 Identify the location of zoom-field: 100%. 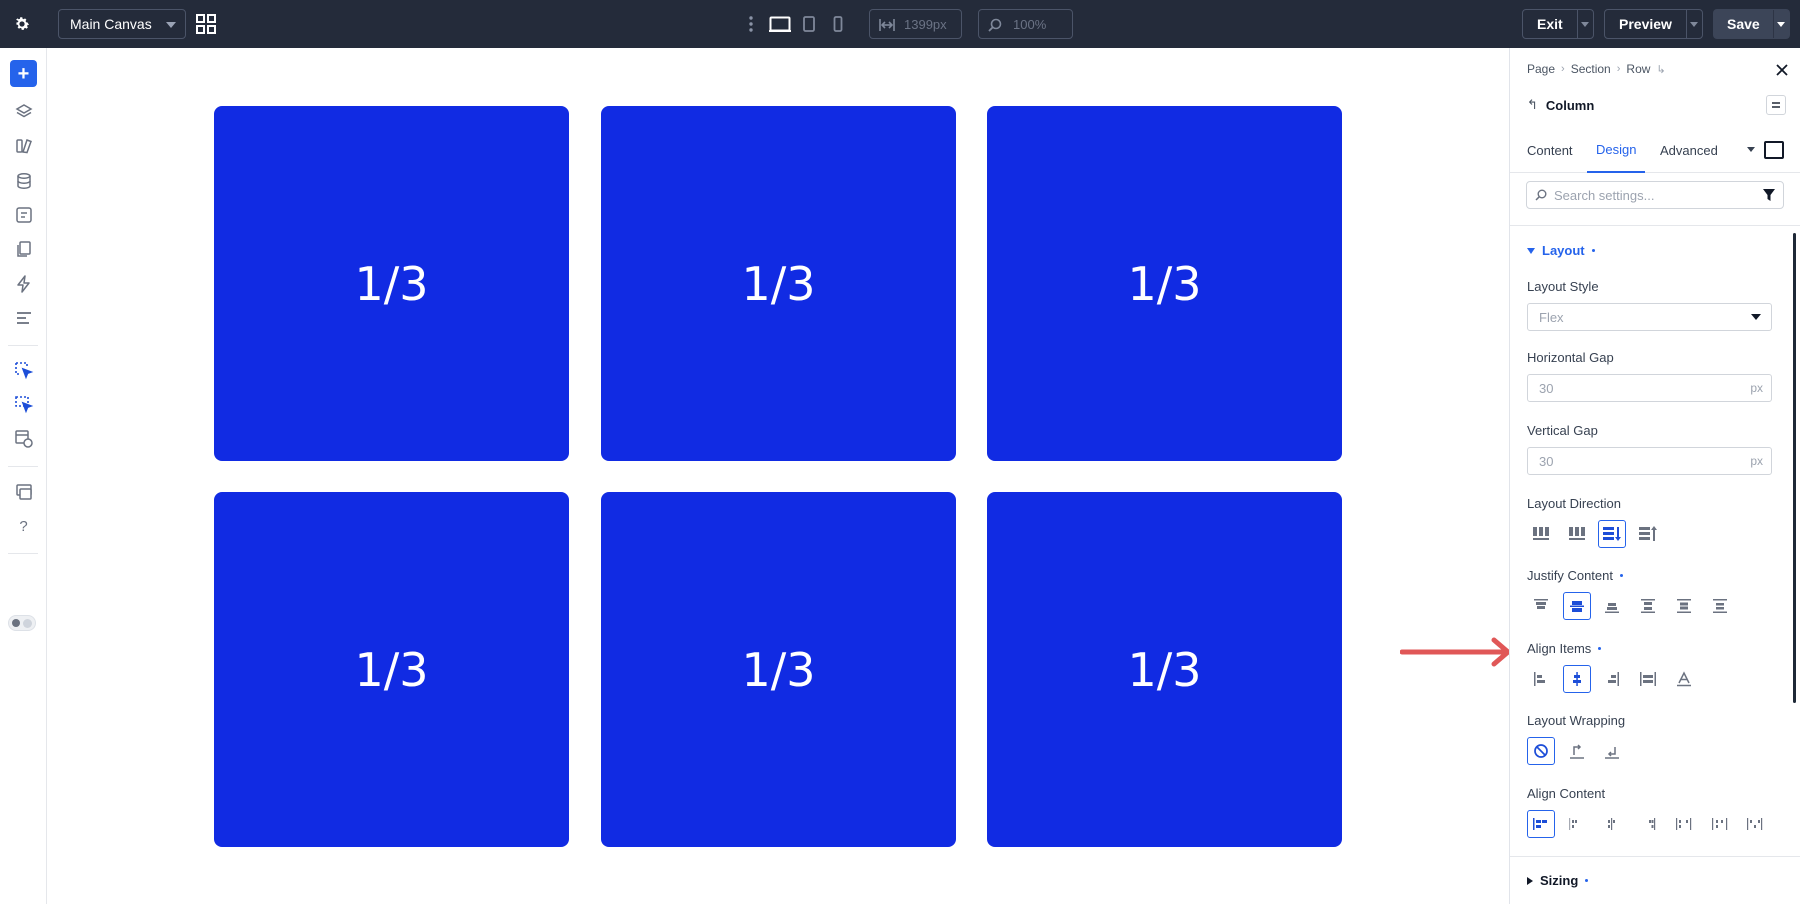
(1025, 24).